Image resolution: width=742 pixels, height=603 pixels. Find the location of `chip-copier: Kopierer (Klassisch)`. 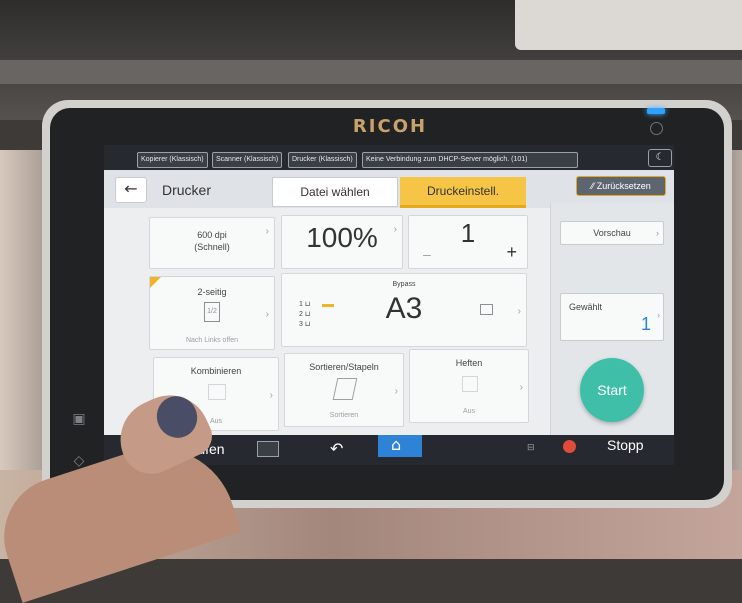

chip-copier: Kopierer (Klassisch) is located at coordinates (172, 160).